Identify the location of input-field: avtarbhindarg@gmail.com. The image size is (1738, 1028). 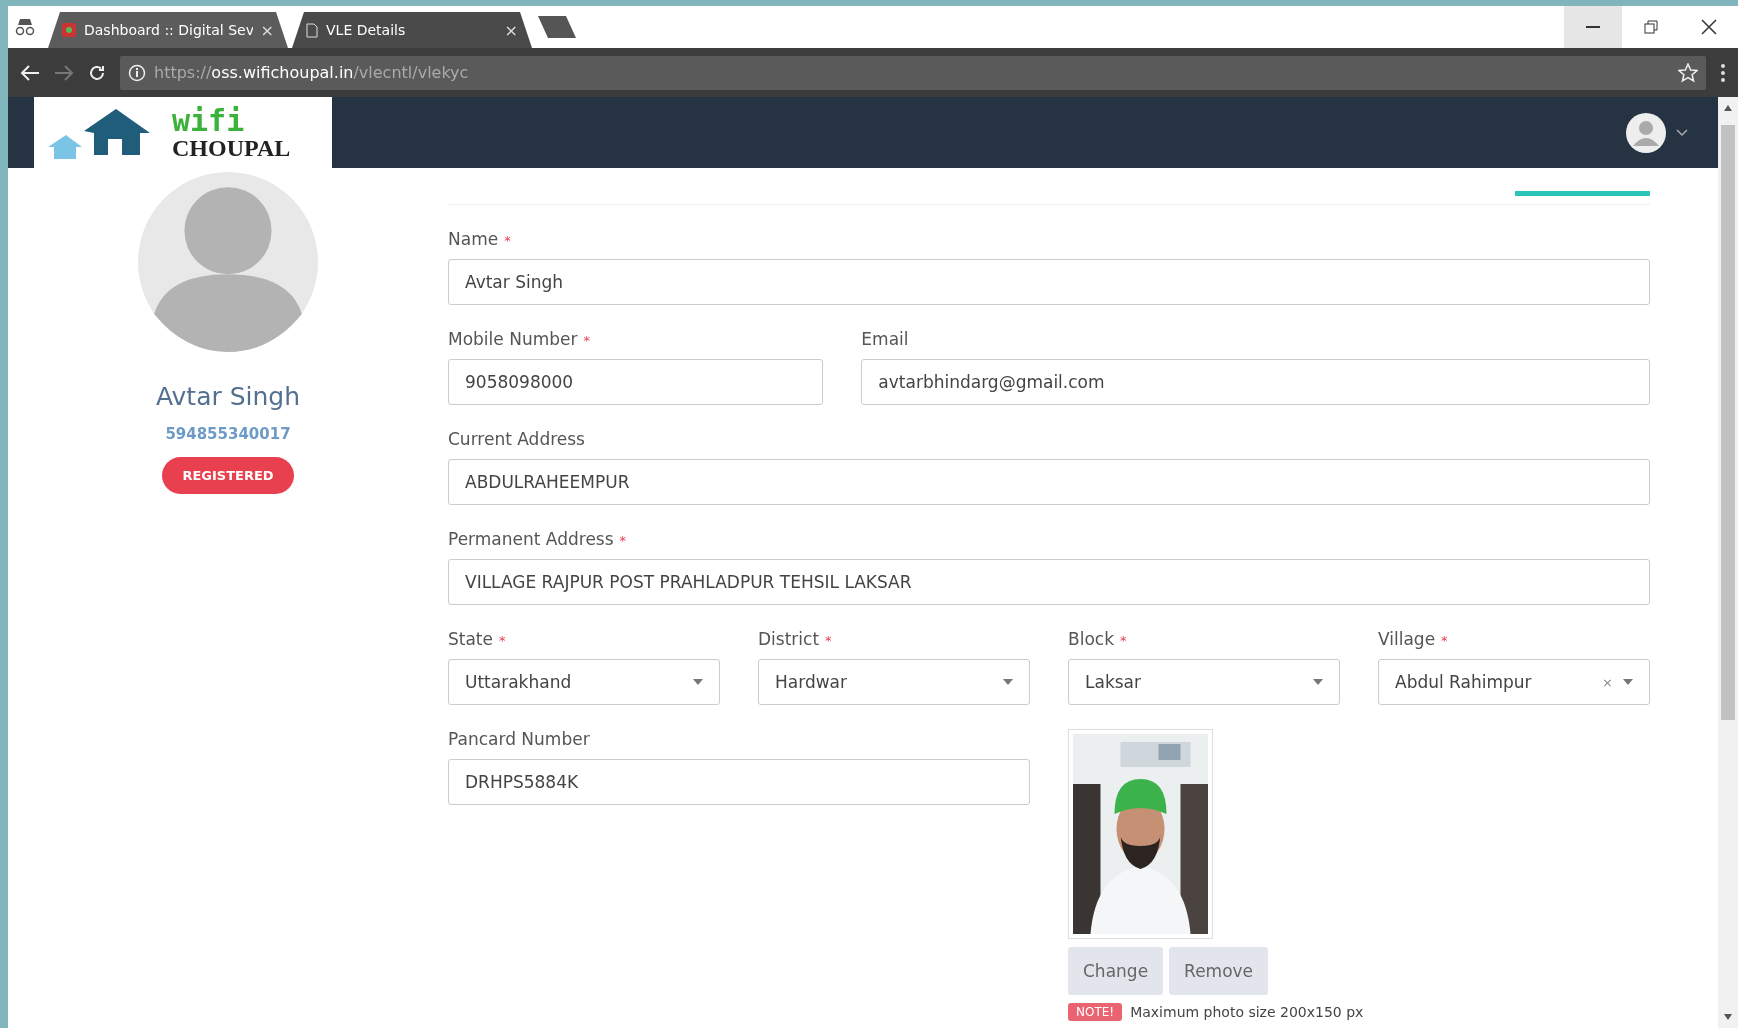
(1255, 382).